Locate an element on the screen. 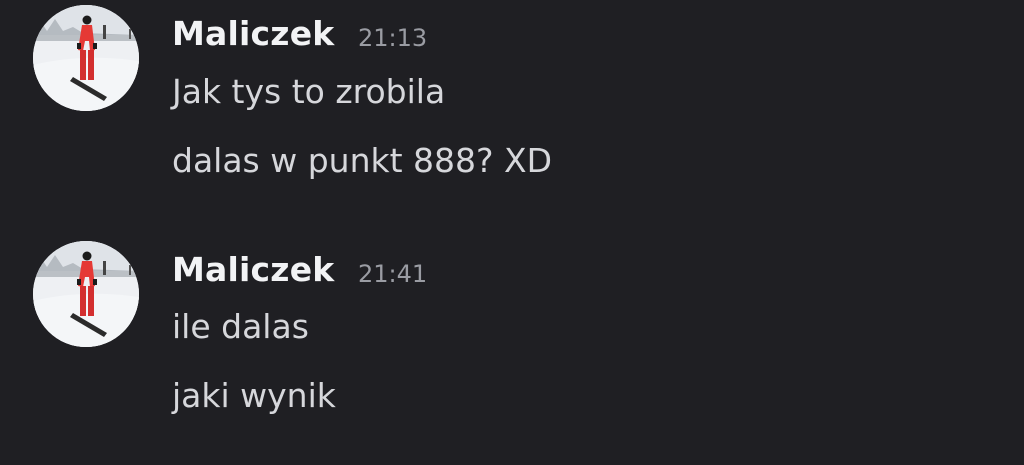  message-text: dalas w punkt 888? XD is located at coordinates (362, 161).